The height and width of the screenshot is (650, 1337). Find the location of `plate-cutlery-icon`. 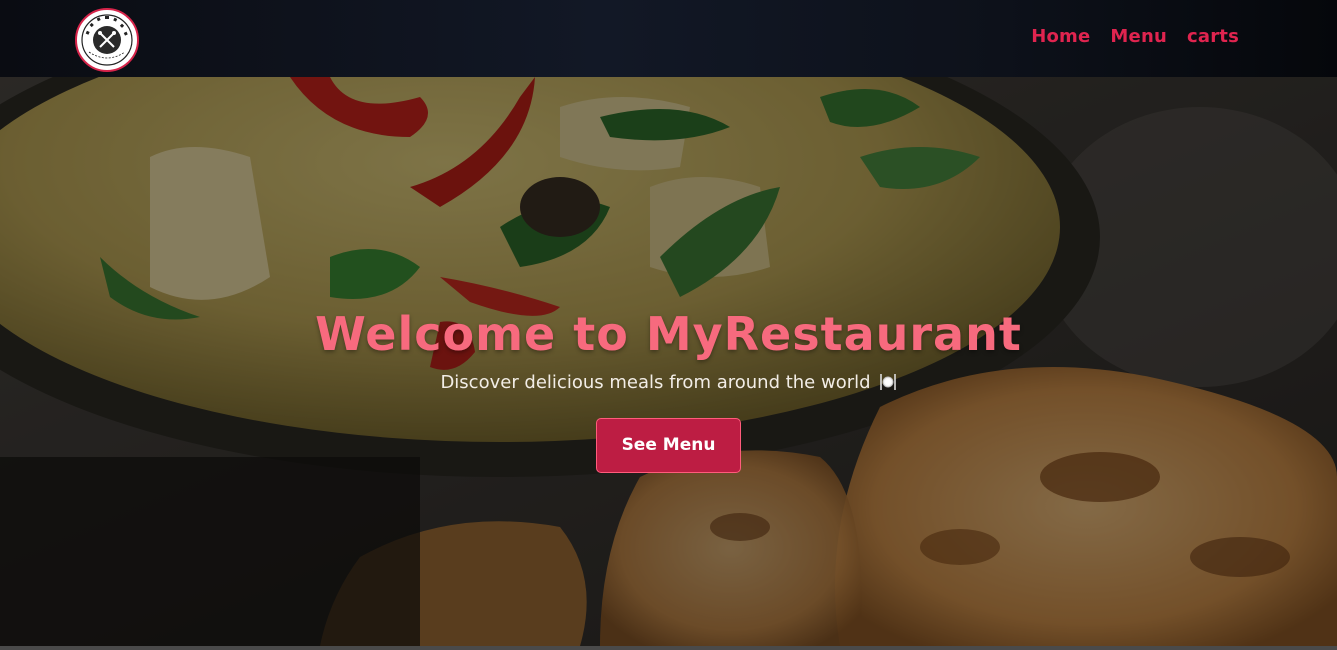

plate-cutlery-icon is located at coordinates (888, 382).